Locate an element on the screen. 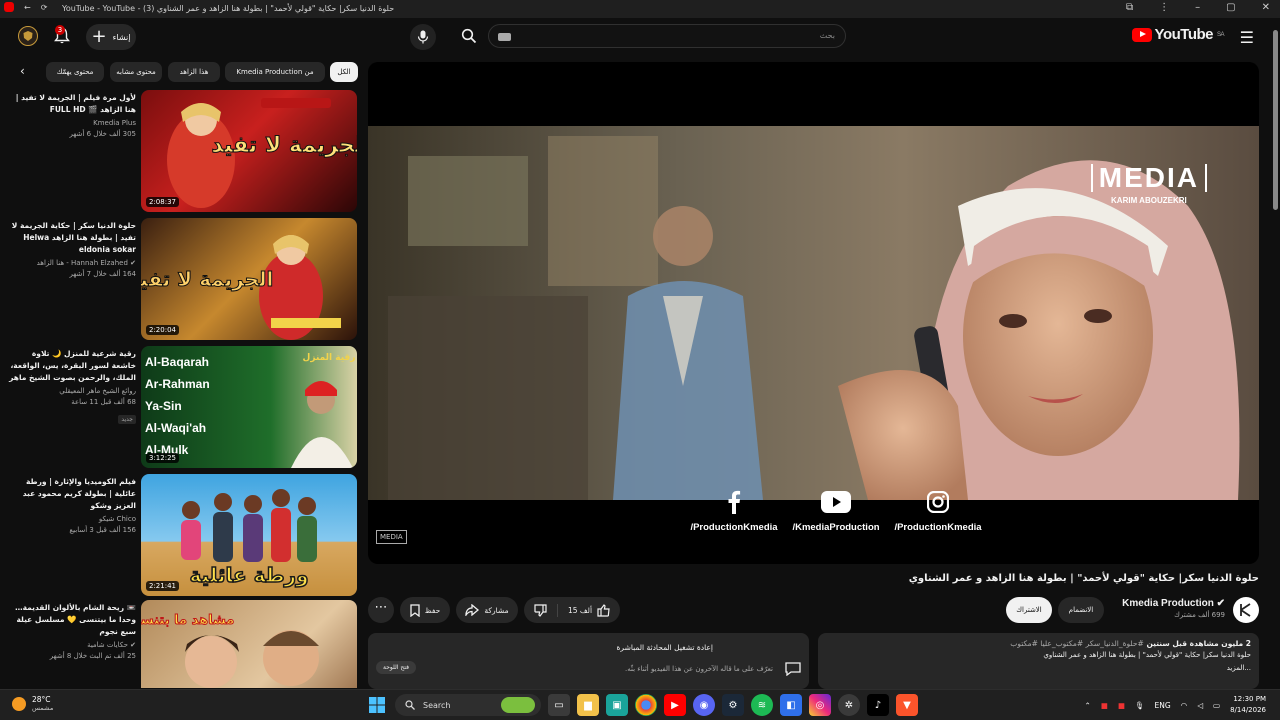  chip-similar: محتوى مشابه is located at coordinates (136, 72).